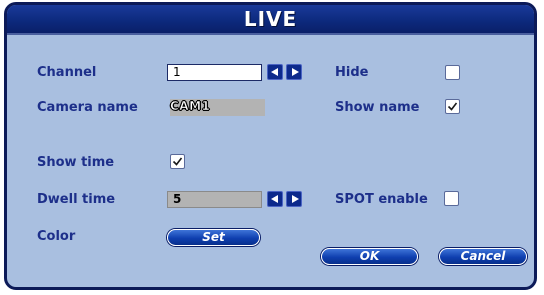 This screenshot has width=544, height=295. I want to click on spot-enable-label: SPOT enable, so click(381, 199).